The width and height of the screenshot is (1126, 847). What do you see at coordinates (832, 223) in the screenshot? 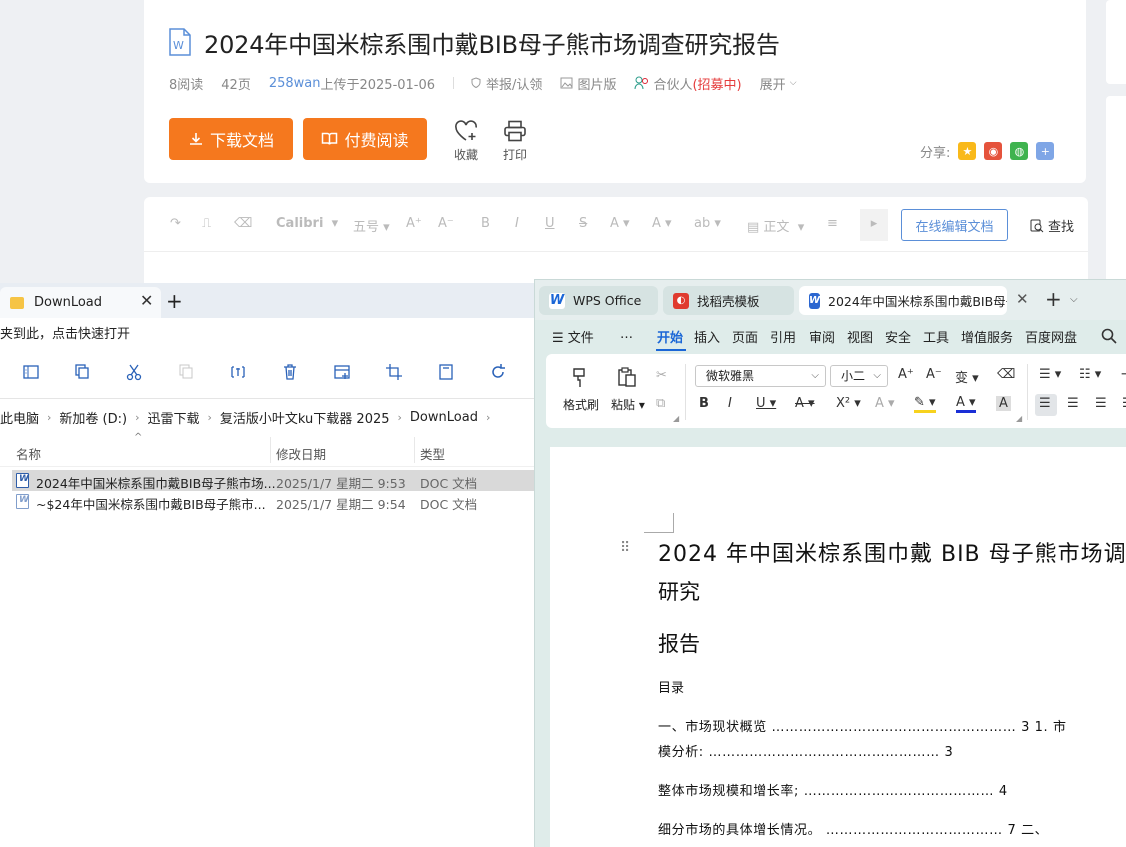
I see `align-icon: ≡` at bounding box center [832, 223].